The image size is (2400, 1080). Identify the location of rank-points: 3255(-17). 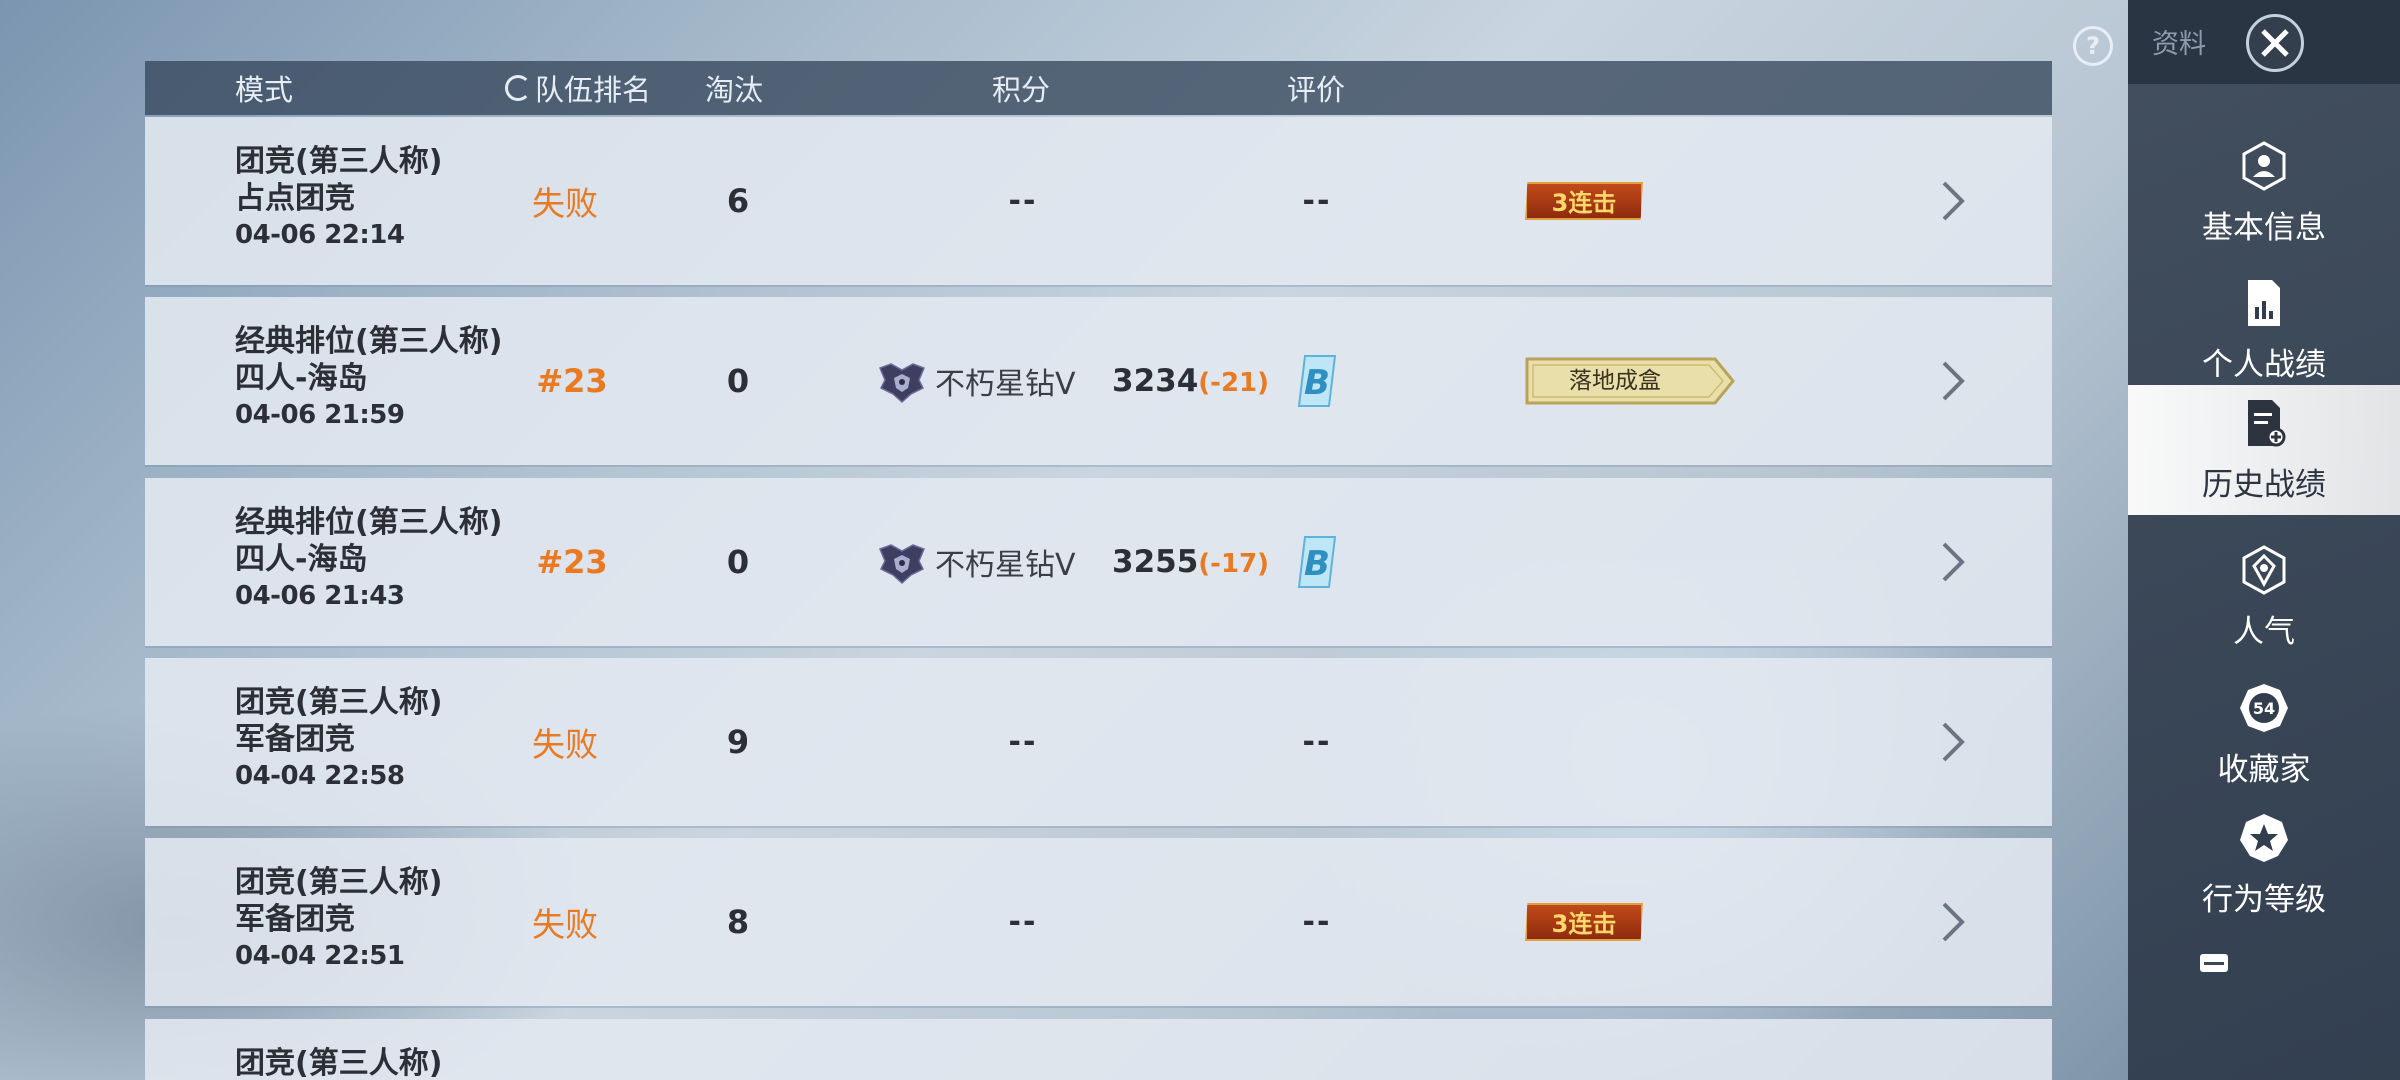
(1190, 562).